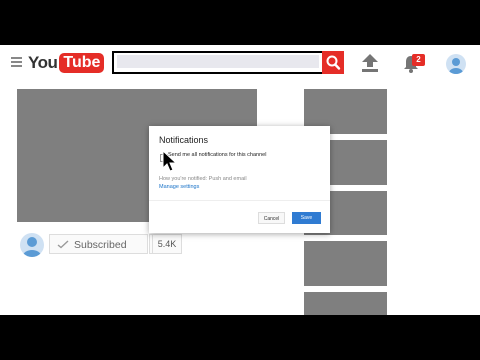 The image size is (480, 360). What do you see at coordinates (179, 187) in the screenshot?
I see `manage-settings-link: Manage settings` at bounding box center [179, 187].